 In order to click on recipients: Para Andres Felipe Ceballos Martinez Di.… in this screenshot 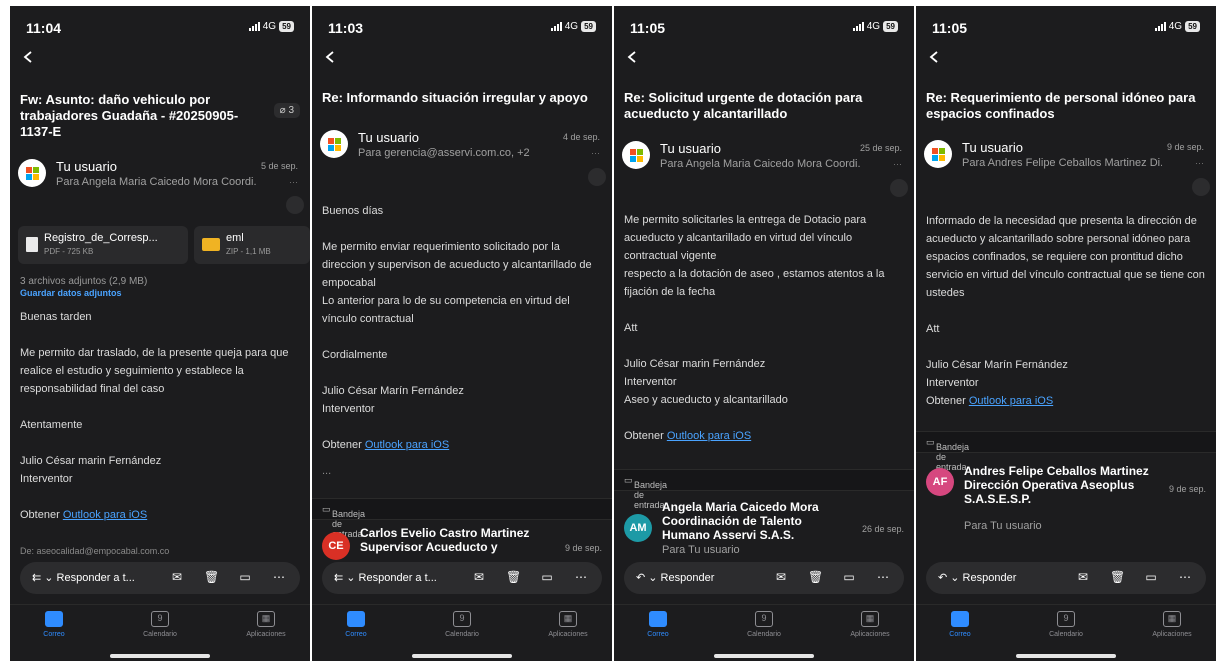, I will do `click(1062, 163)`.